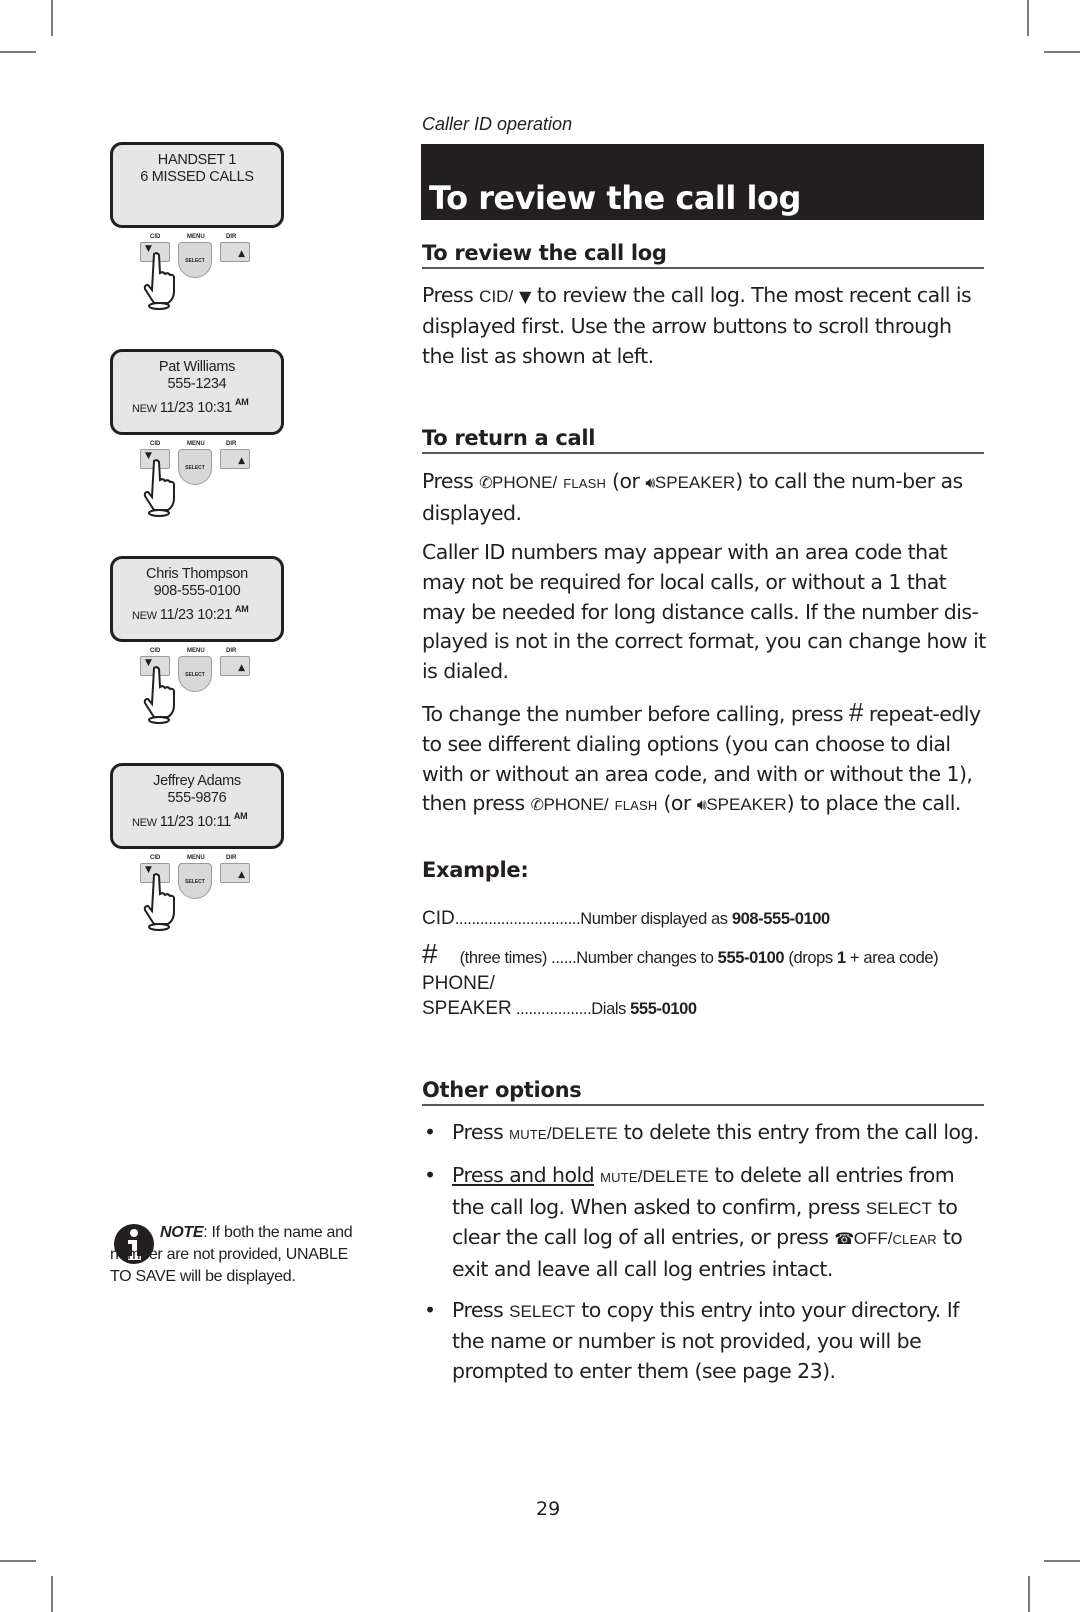 The image size is (1080, 1612). I want to click on title-banner: To review the call log, so click(702, 182).